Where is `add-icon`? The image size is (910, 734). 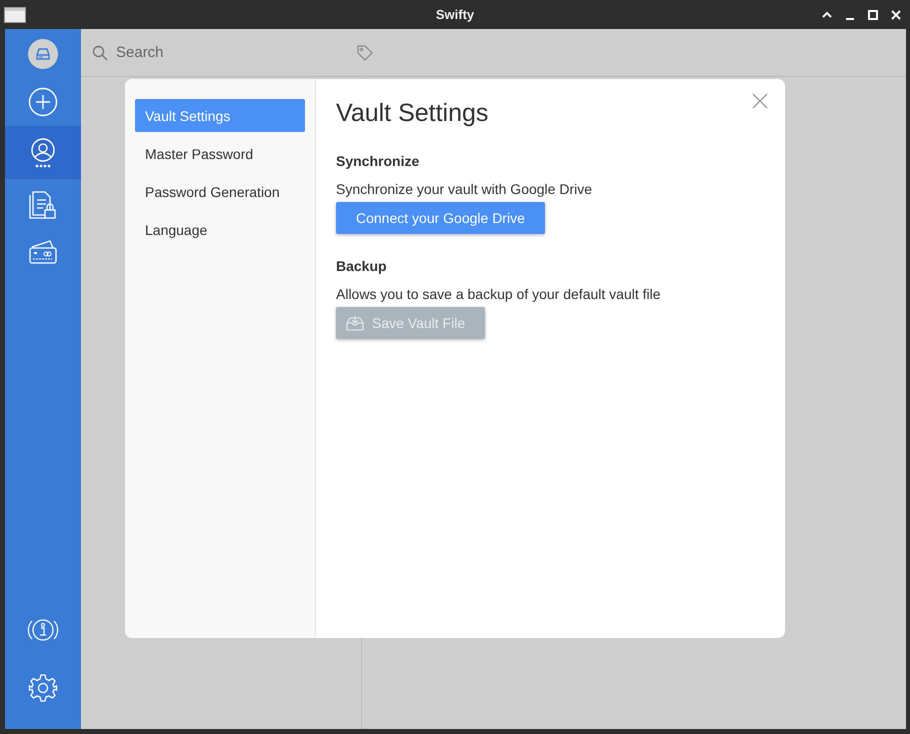
add-icon is located at coordinates (43, 101).